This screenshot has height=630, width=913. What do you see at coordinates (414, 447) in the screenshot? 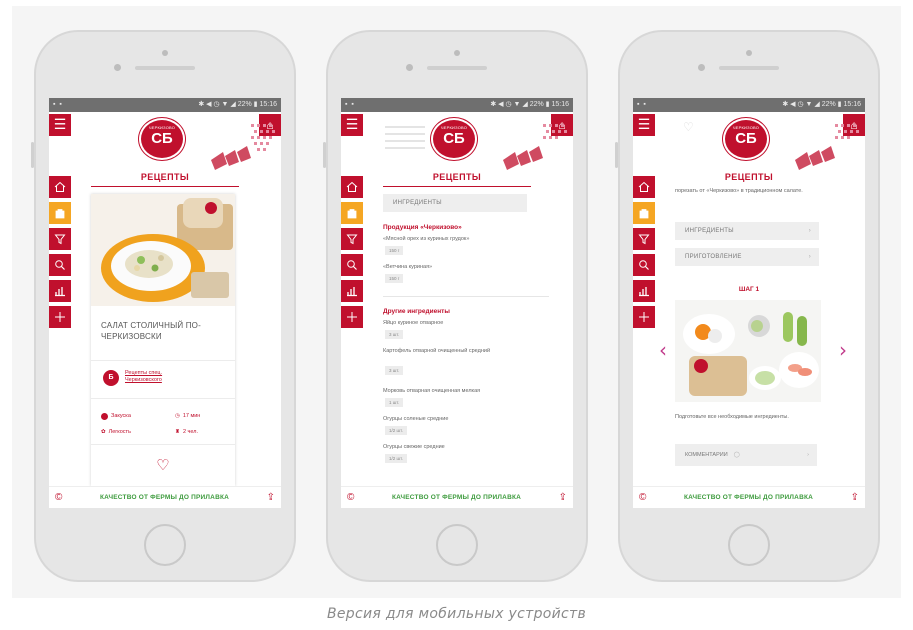
I see `ingredient-name: Огурцы свежие средние` at bounding box center [414, 447].